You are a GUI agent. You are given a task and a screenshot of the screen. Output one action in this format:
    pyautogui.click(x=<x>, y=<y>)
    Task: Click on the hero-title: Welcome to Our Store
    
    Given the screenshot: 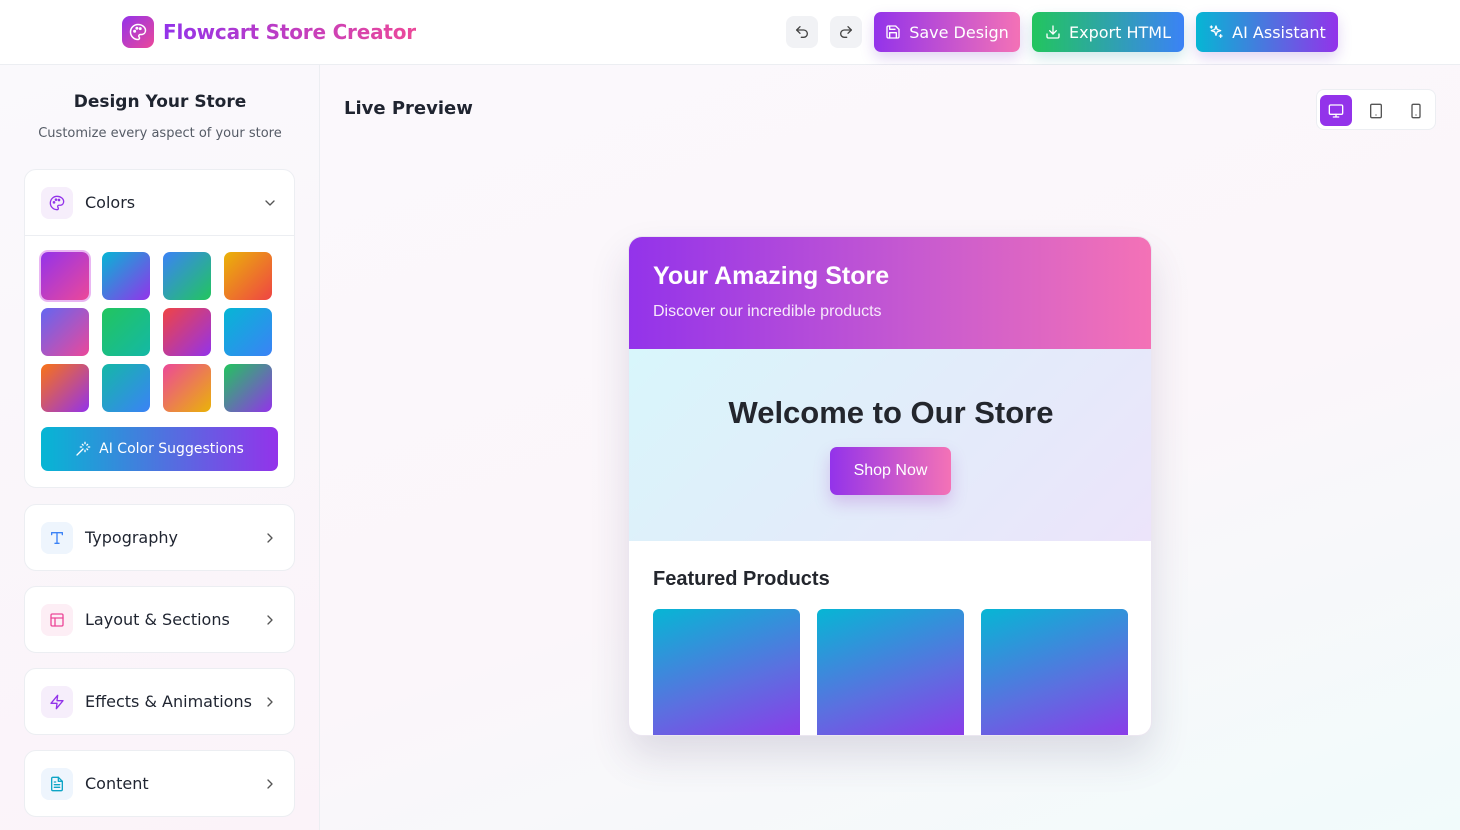 What is the action you would take?
    pyautogui.click(x=891, y=412)
    